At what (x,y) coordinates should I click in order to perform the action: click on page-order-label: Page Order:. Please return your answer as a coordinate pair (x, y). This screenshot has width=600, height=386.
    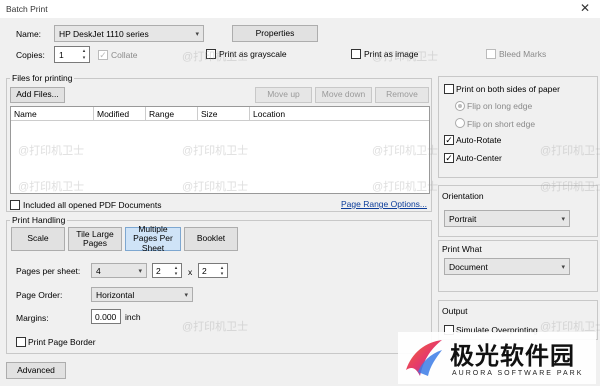
    Looking at the image, I should click on (39, 295).